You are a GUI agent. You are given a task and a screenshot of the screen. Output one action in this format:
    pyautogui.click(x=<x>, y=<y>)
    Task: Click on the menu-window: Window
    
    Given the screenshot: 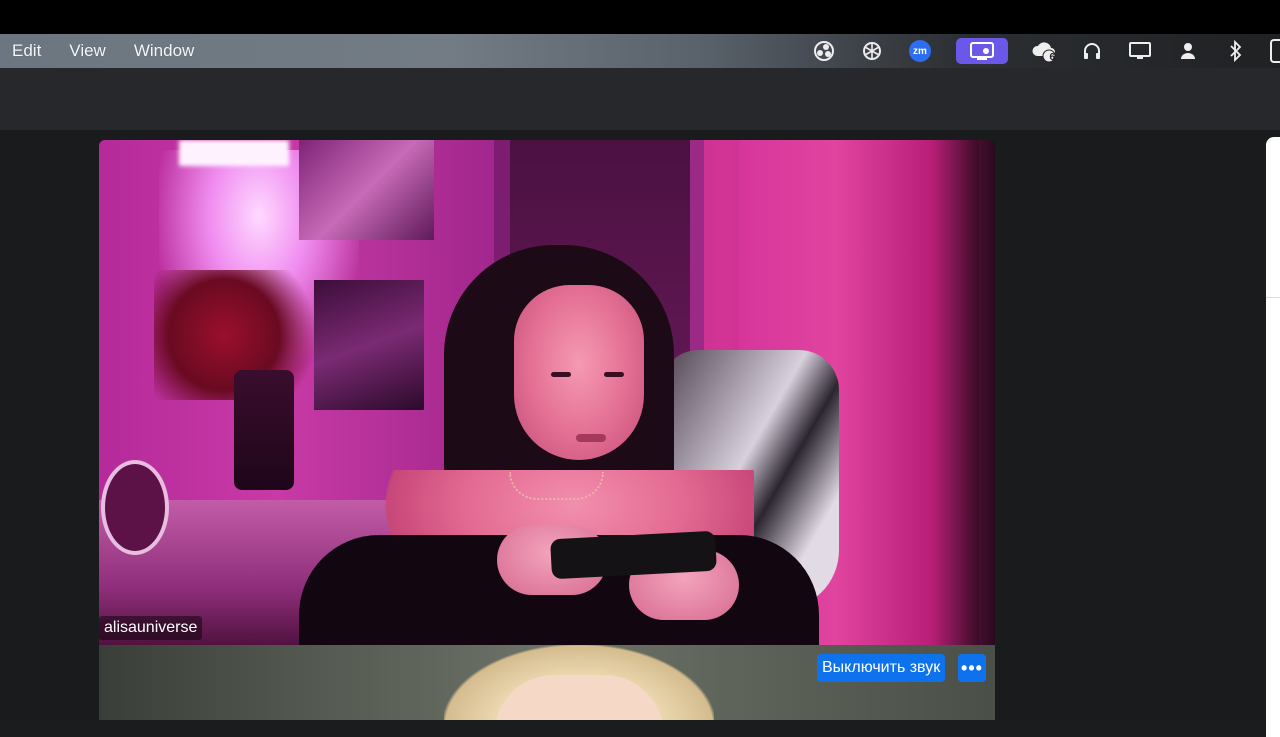 What is the action you would take?
    pyautogui.click(x=164, y=51)
    